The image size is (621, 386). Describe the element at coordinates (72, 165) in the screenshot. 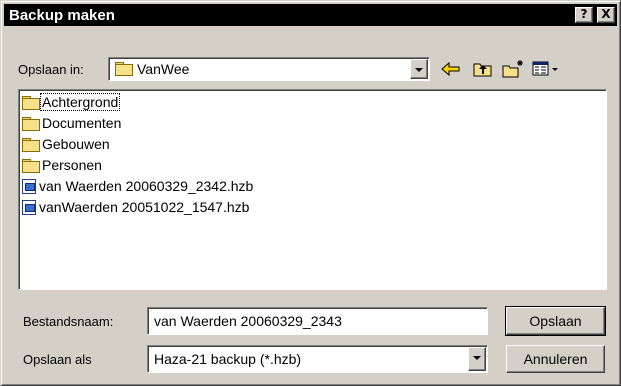

I see `list-item-label: Personen` at that location.